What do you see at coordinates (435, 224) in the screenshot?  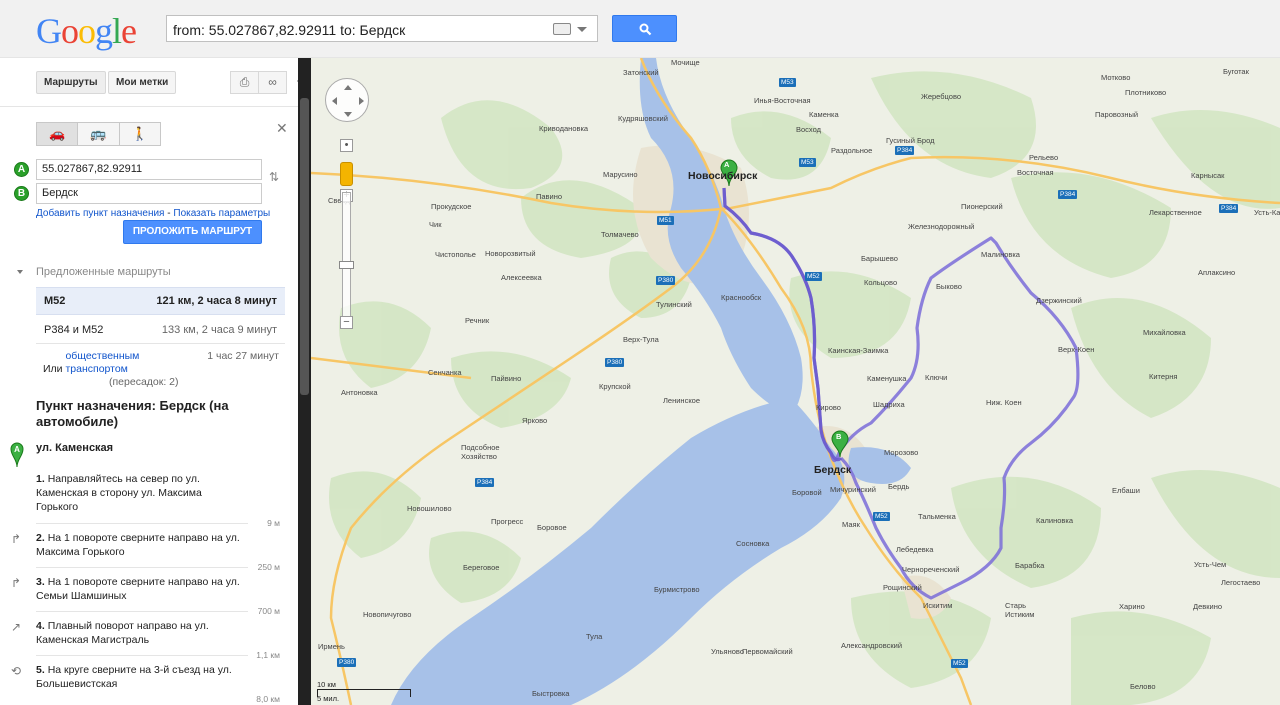 I see `town-label: Чик` at bounding box center [435, 224].